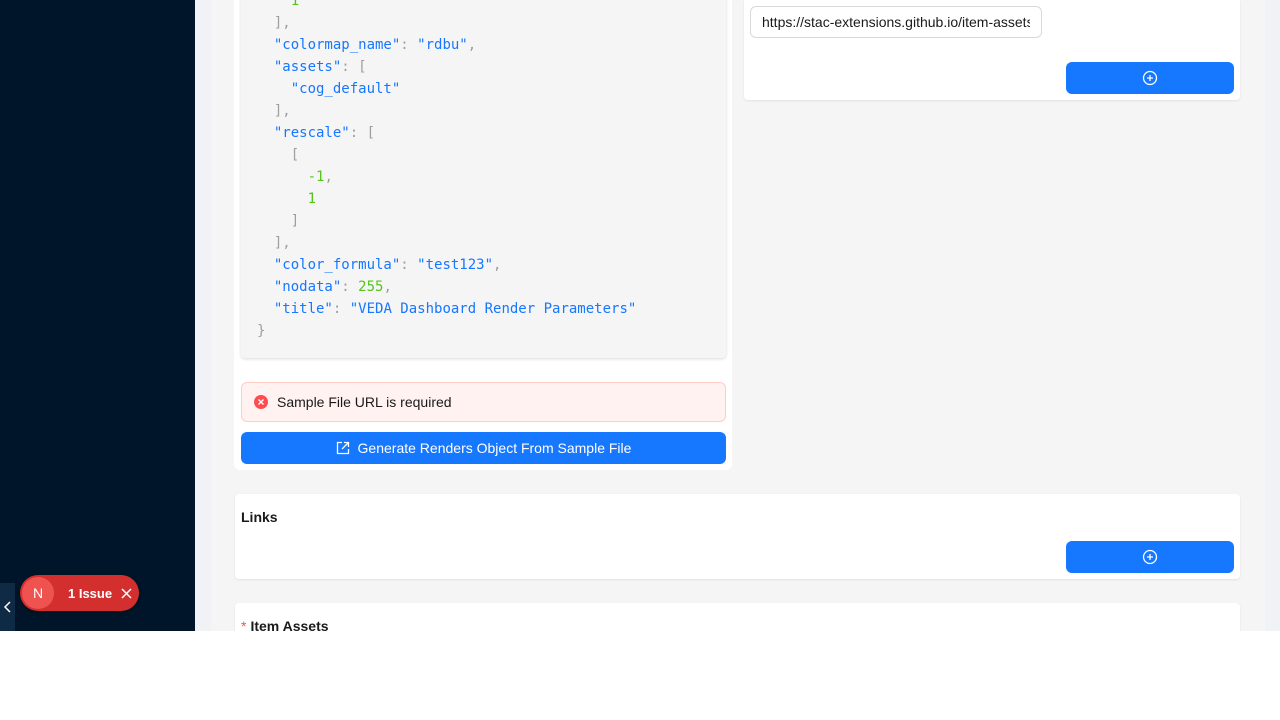  Describe the element at coordinates (345, 89) in the screenshot. I see `json-line: "cog_default"` at that location.